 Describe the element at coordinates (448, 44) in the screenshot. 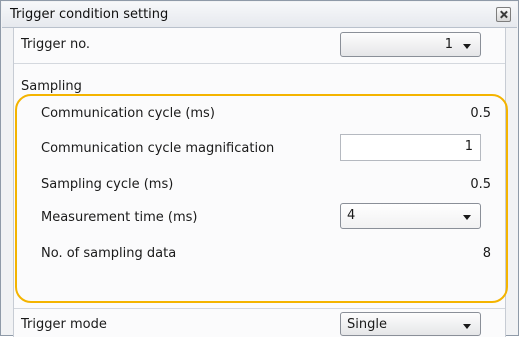

I see `trigger-no-value: 1` at that location.